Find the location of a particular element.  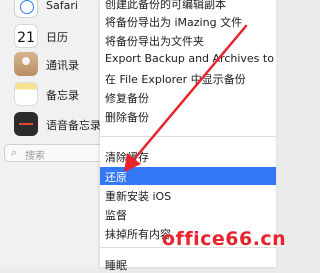

sidebar-item-label: 语音备忘录 is located at coordinates (73, 125).